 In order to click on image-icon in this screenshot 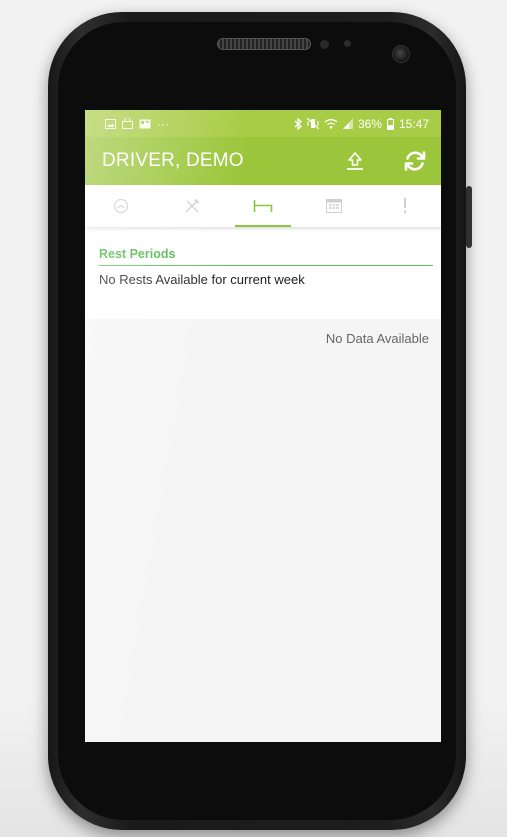, I will do `click(110, 123)`.